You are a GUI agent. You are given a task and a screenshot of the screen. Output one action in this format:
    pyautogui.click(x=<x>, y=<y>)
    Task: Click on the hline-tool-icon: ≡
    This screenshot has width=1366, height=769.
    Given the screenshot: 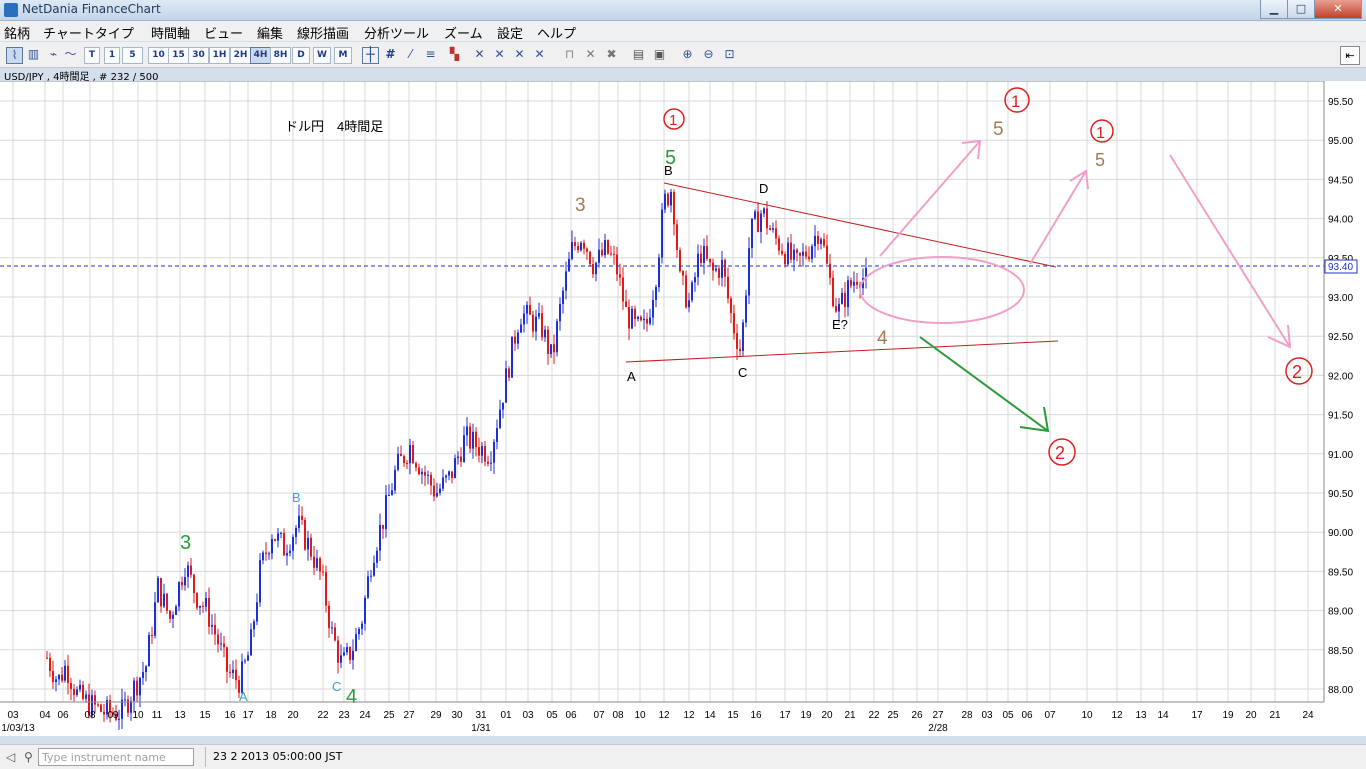 What is the action you would take?
    pyautogui.click(x=430, y=54)
    